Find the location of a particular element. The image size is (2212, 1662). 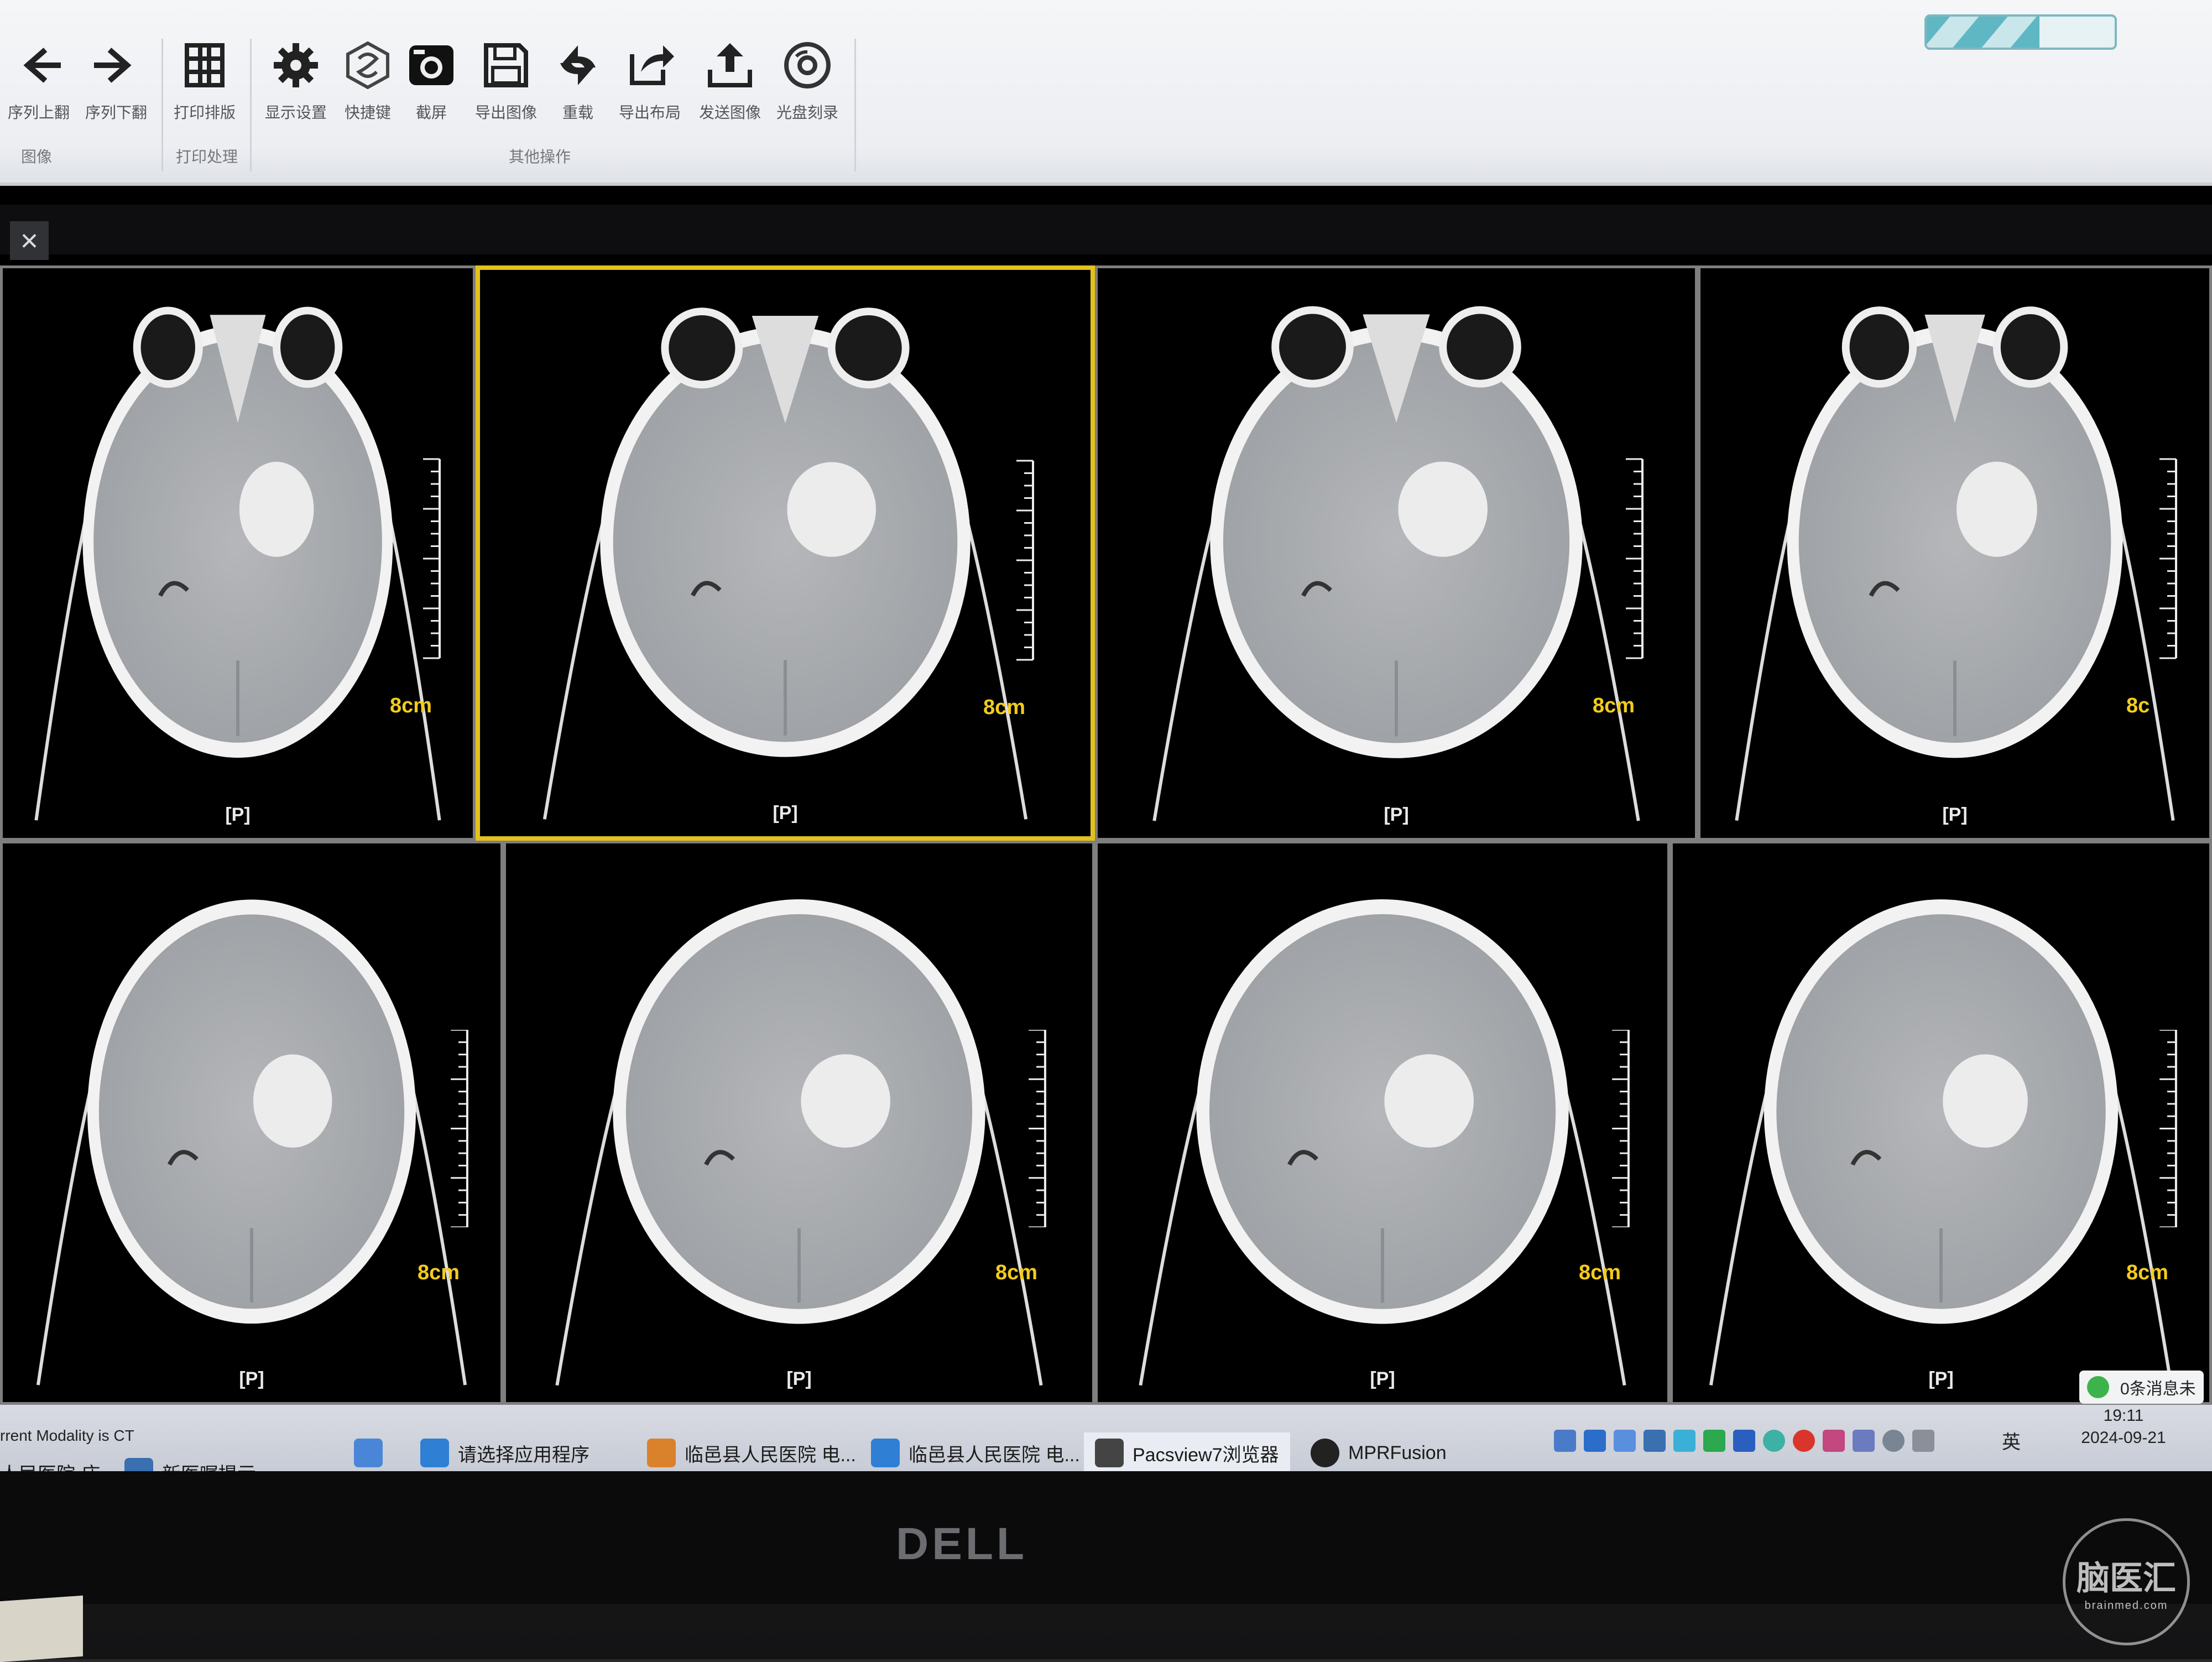

ct-image-cell: 8c [P] is located at coordinates (1955, 553).